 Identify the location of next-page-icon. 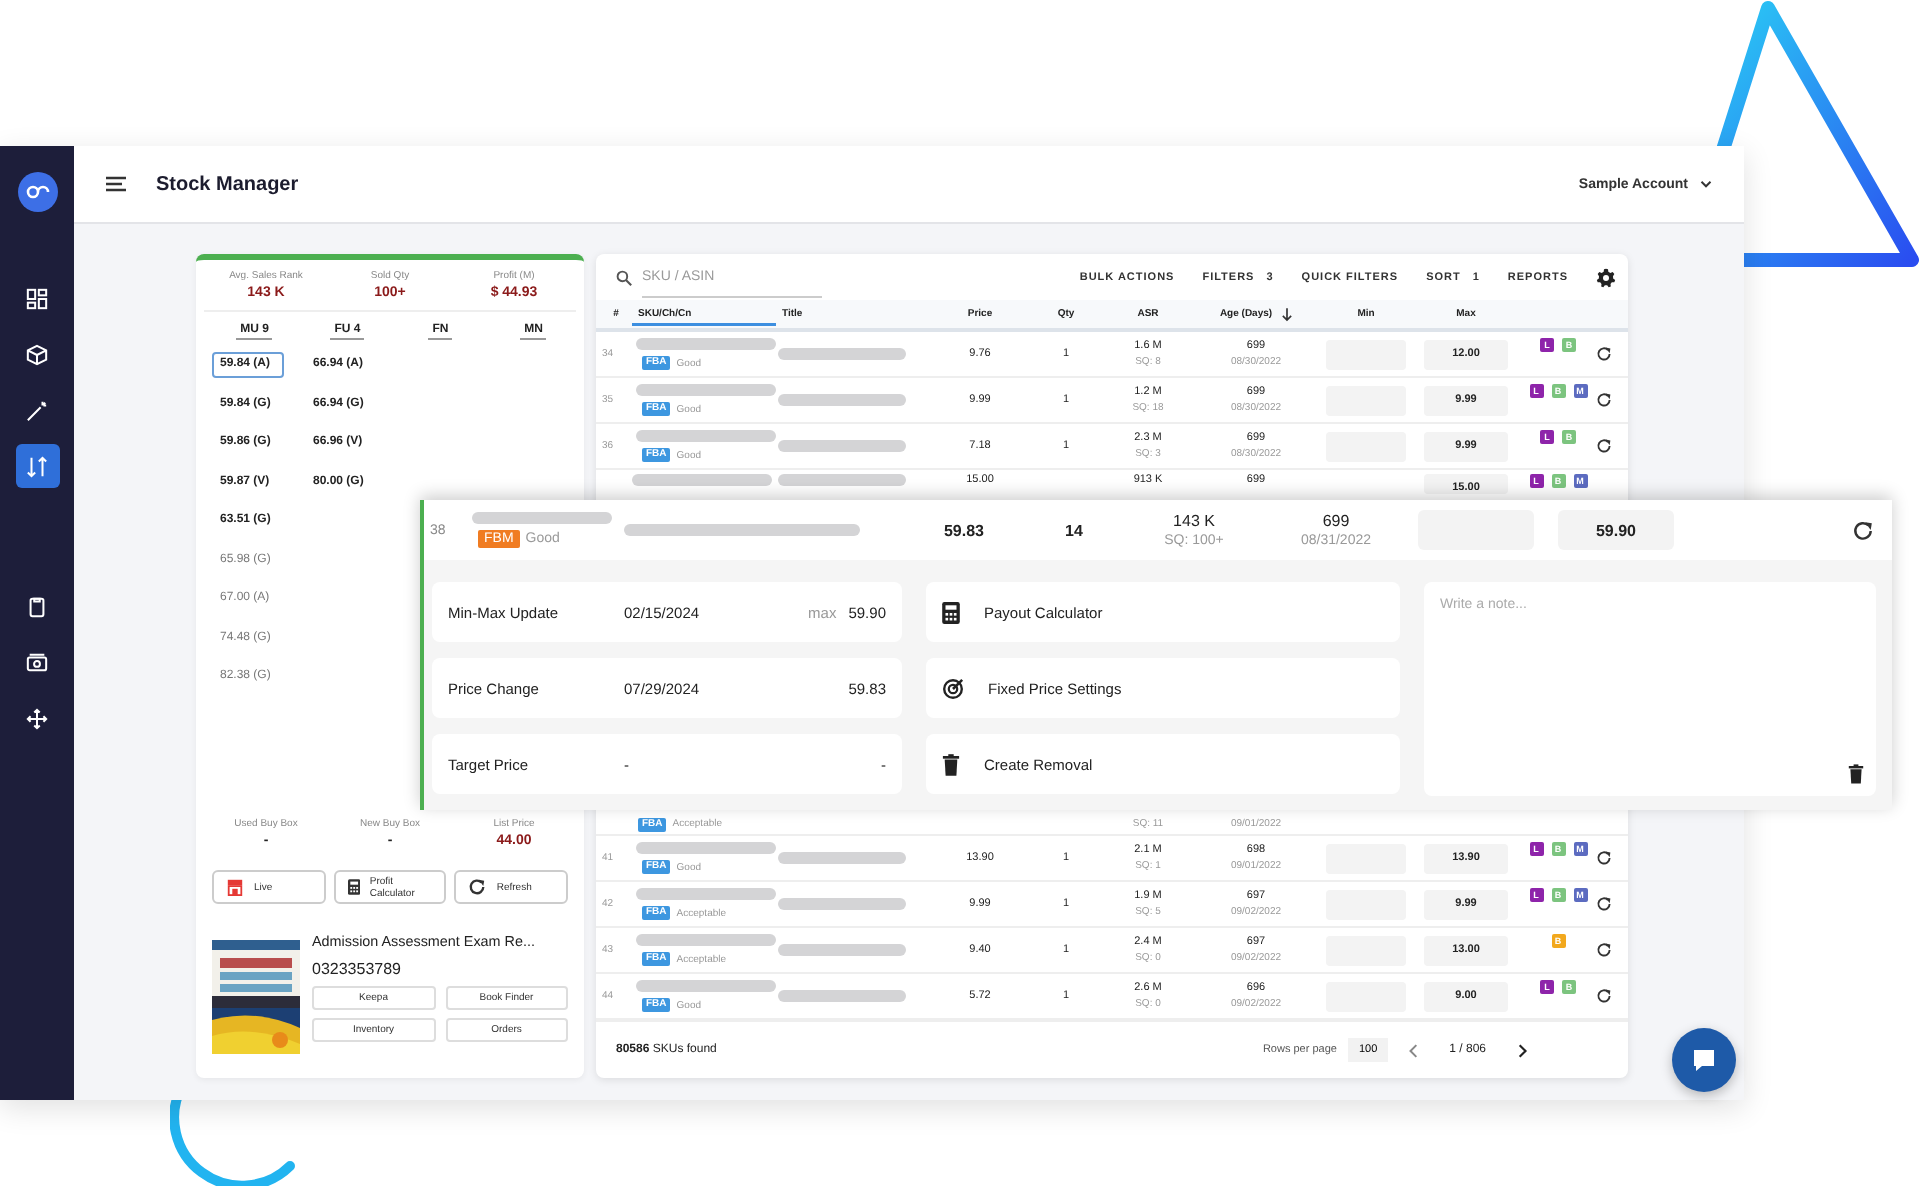
(1523, 1050).